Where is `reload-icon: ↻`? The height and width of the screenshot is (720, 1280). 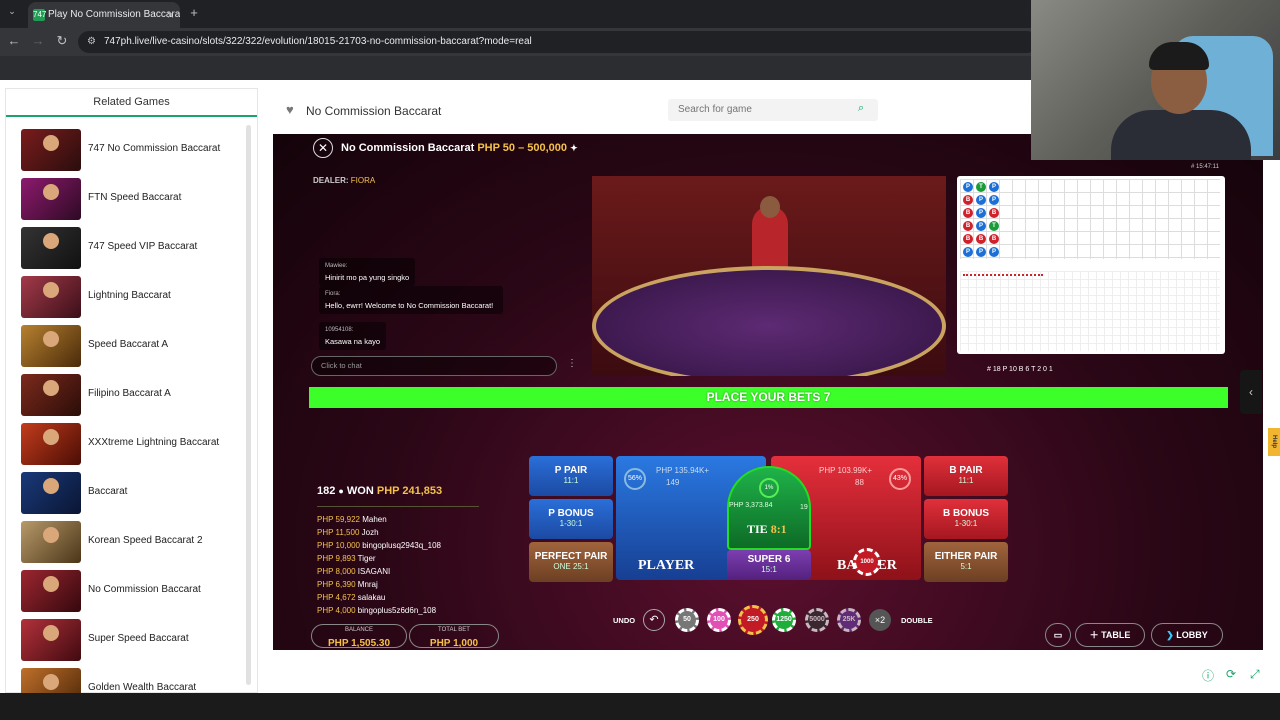 reload-icon: ↻ is located at coordinates (62, 41).